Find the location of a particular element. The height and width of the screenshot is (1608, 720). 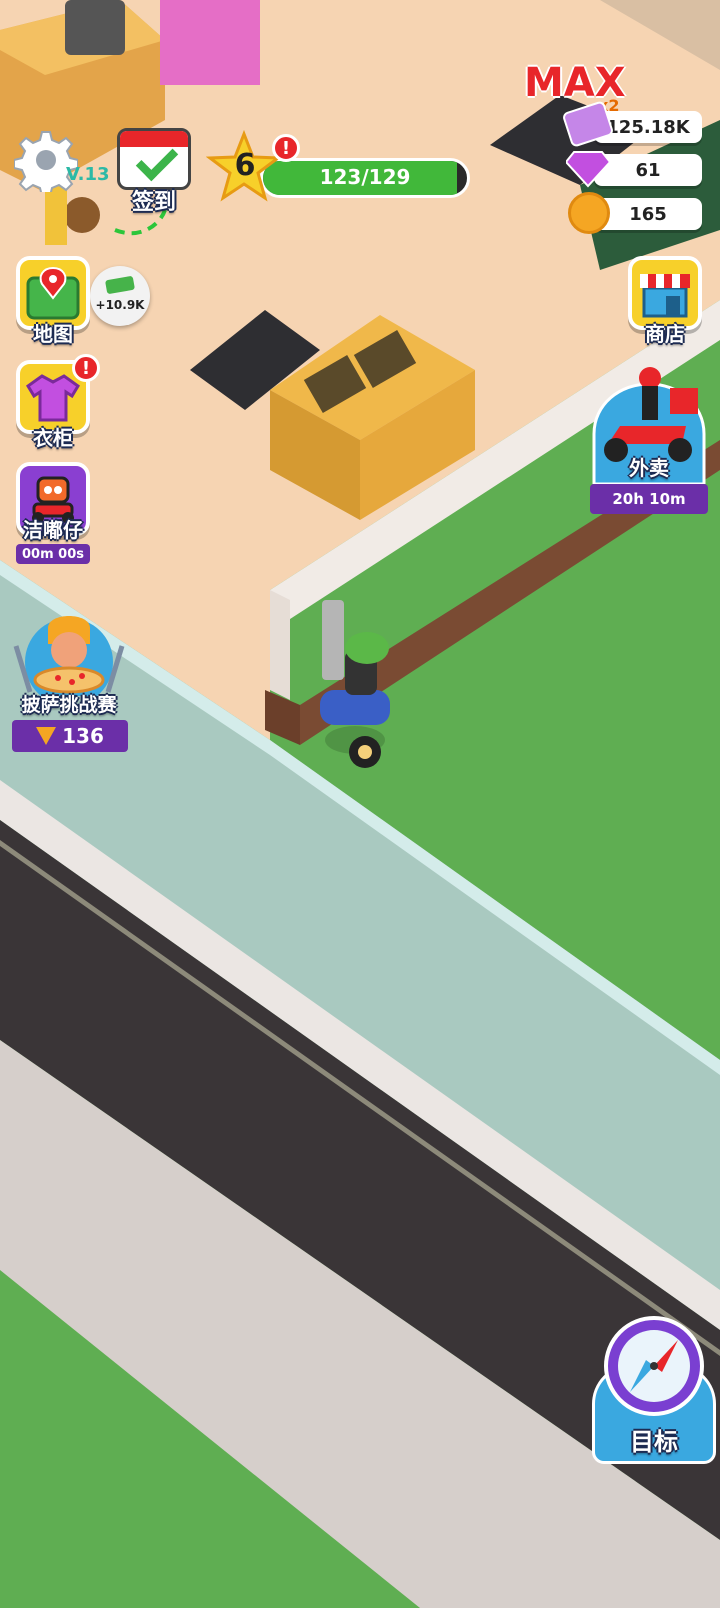

pizza-slice-icon is located at coordinates (46, 736).